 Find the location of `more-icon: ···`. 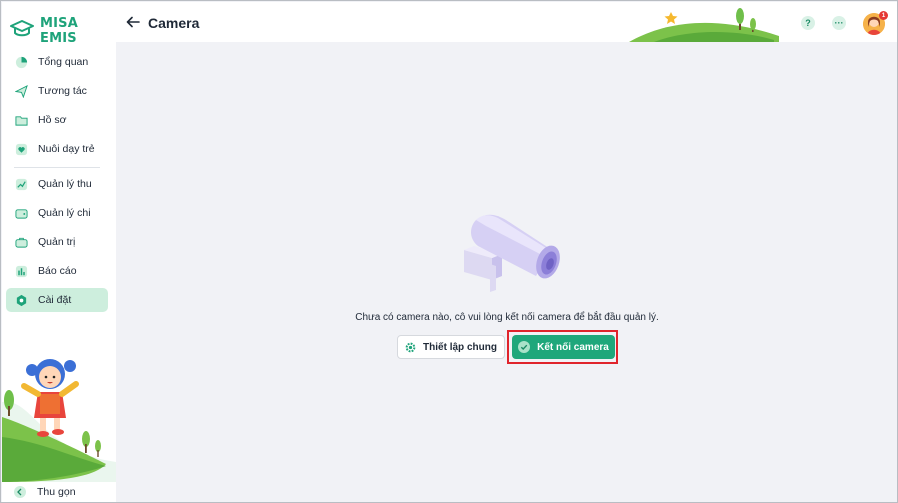

more-icon: ··· is located at coordinates (839, 23).